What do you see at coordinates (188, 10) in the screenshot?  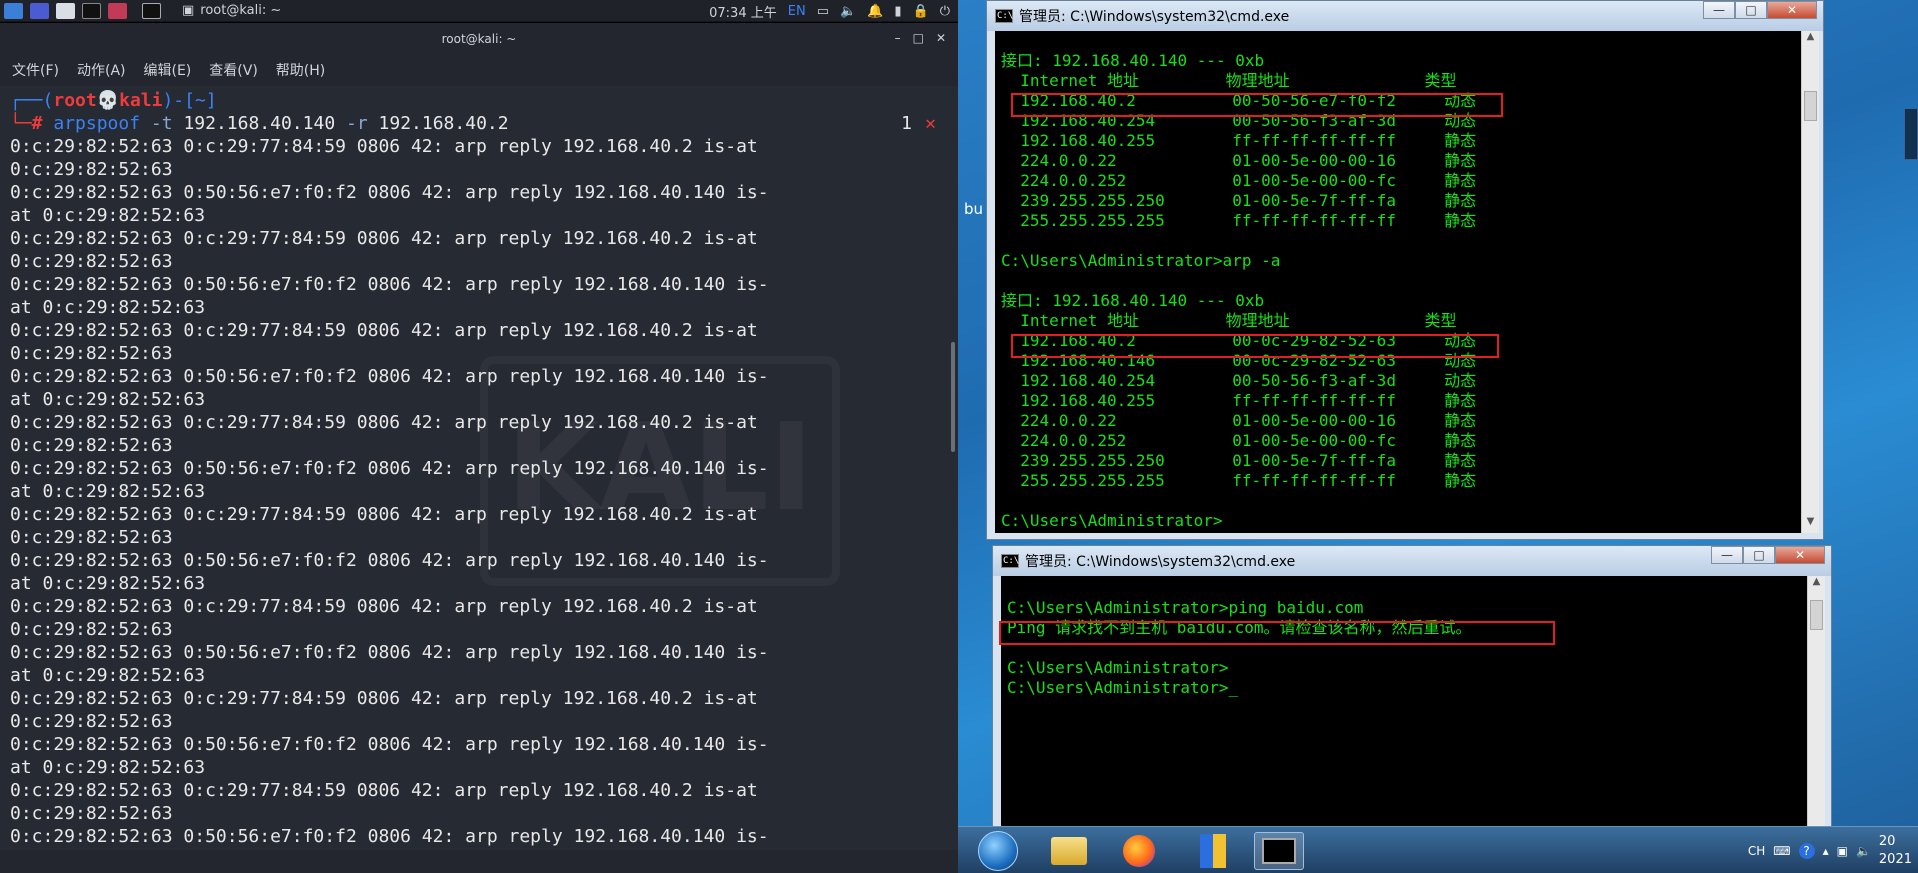 I see `terminal-task-icon: ▣` at bounding box center [188, 10].